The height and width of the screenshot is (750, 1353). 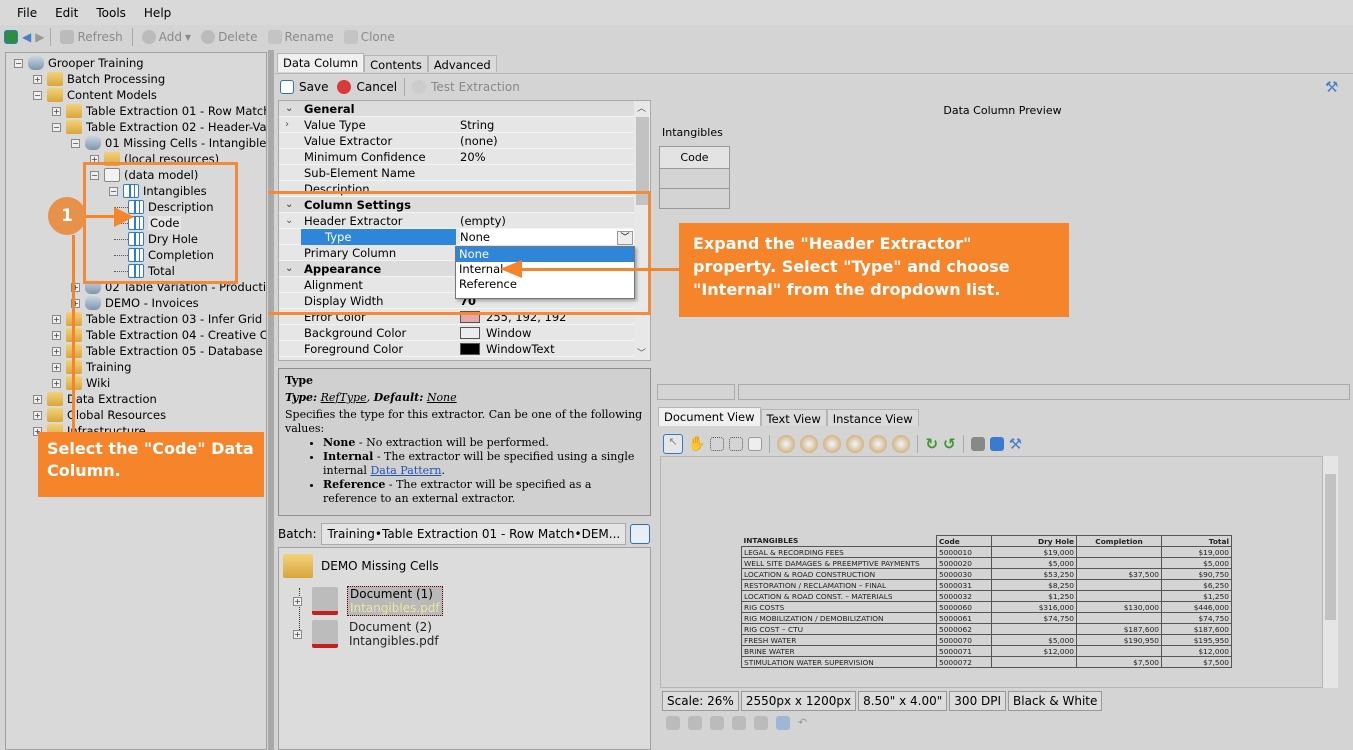 I want to click on tree-node: + Table Extraction 05 - Database Export, so click(x=159, y=351).